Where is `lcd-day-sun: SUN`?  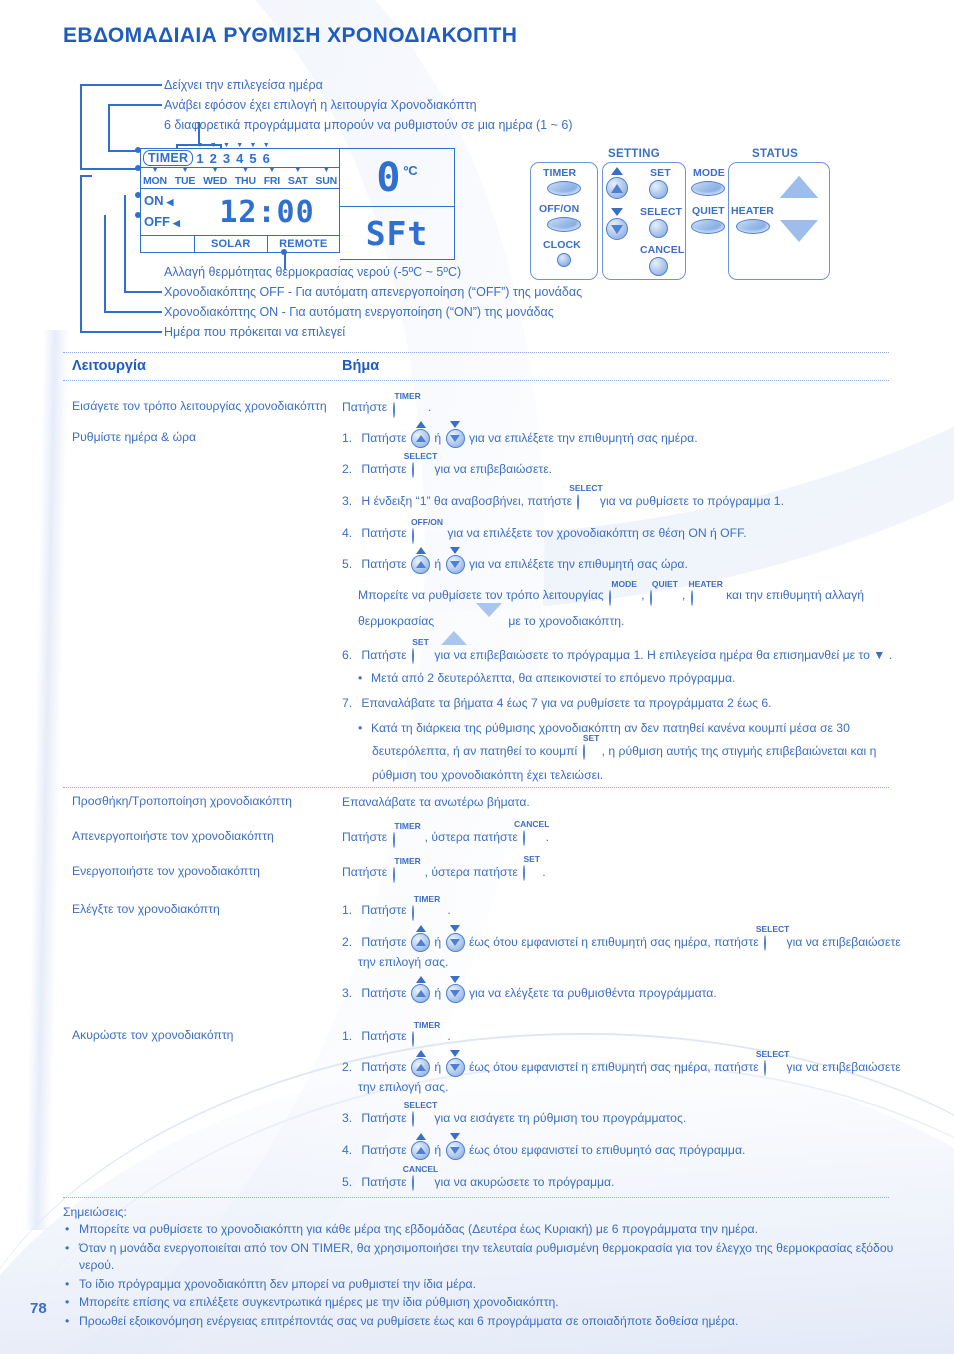
lcd-day-sun: SUN is located at coordinates (326, 181).